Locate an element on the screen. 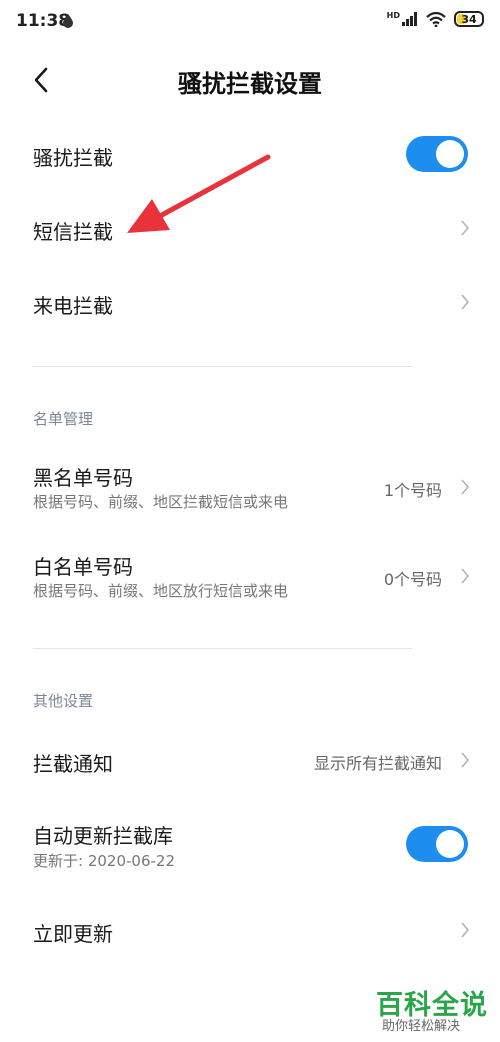 This screenshot has width=500, height=1042. harassment-block-label: 骚扰拦截 is located at coordinates (73, 158).